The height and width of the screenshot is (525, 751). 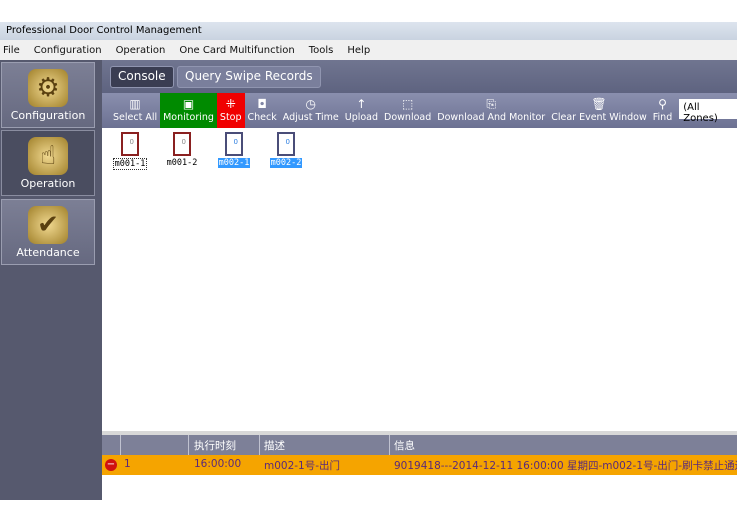 I want to click on attendance-icon: ✔, so click(x=48, y=225).